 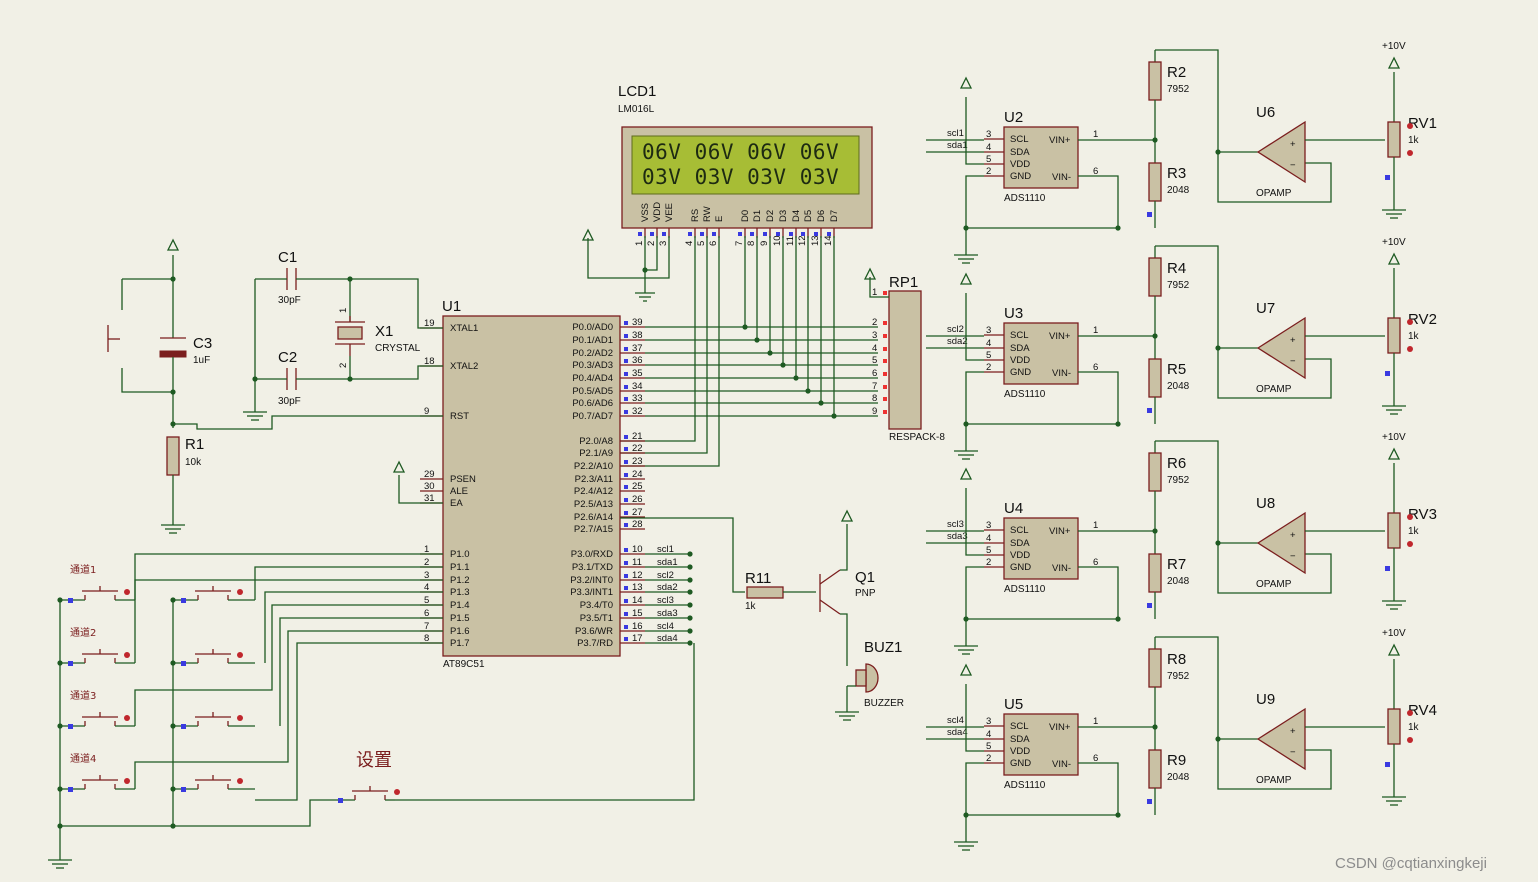 I want to click on x1-ref: X1, so click(x=384, y=331).